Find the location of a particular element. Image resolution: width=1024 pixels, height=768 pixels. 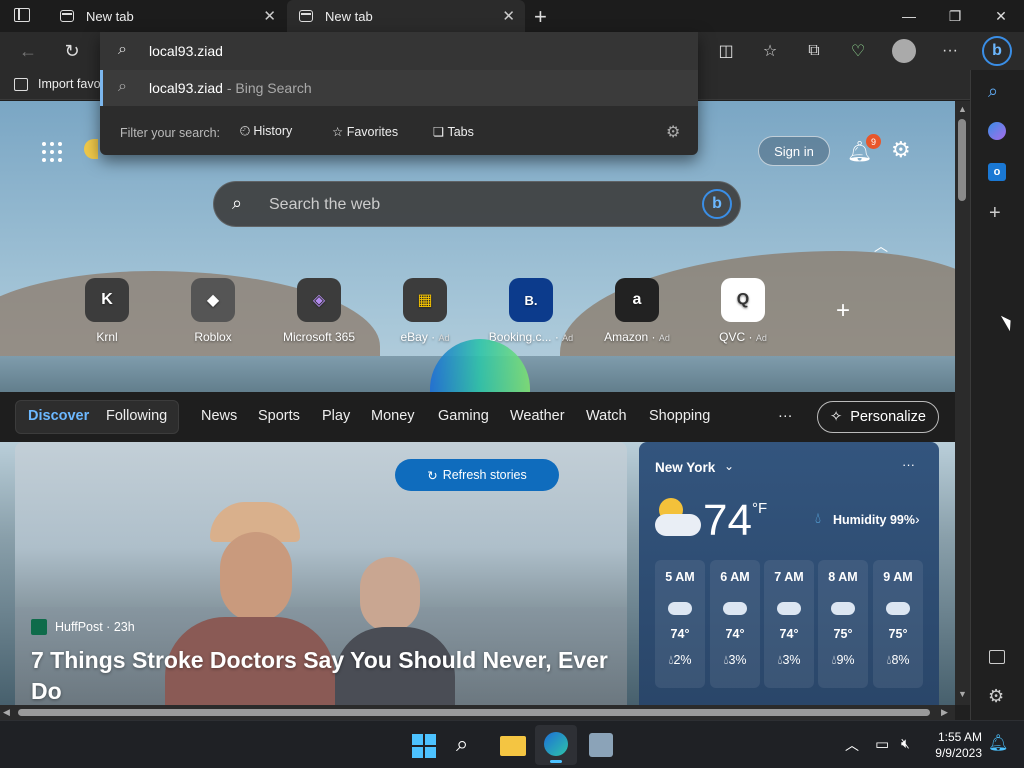

clock: 1:55 AM 9/9/2023 is located at coordinates (955, 745).